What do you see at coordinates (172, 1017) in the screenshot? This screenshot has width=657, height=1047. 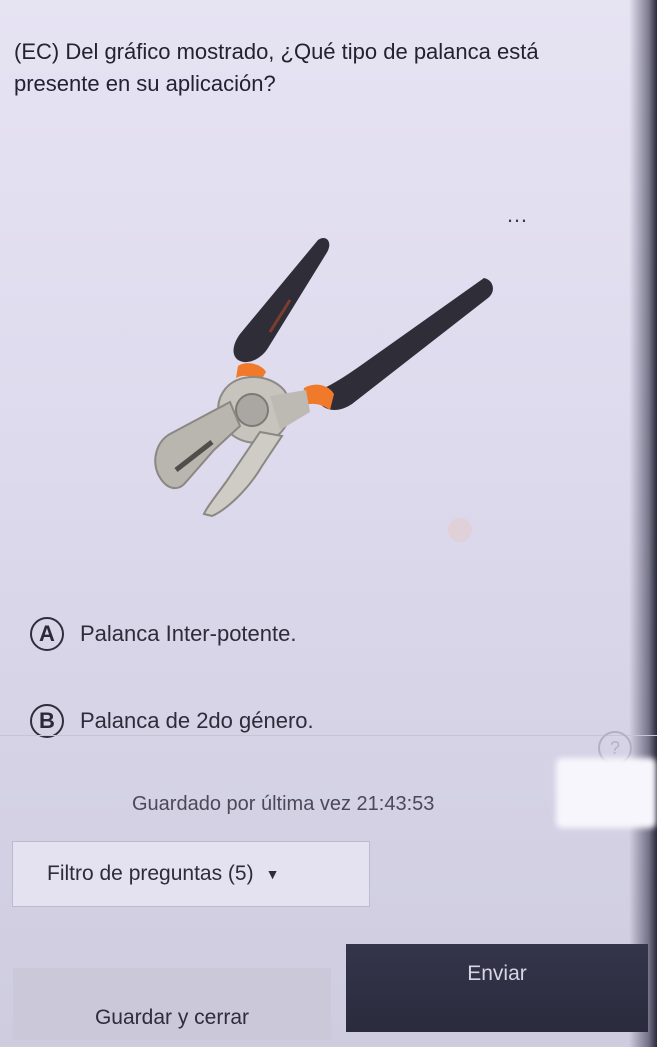 I see `save-and-close-label: Guardar y cerrar` at bounding box center [172, 1017].